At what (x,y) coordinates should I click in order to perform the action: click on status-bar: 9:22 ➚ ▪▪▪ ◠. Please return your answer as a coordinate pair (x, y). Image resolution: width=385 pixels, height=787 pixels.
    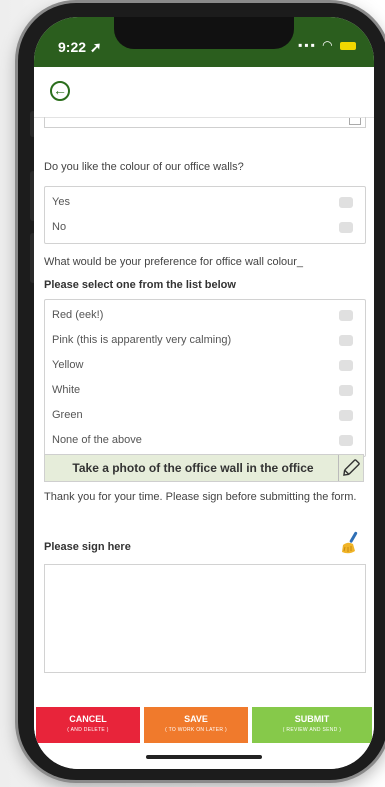
    Looking at the image, I should click on (204, 42).